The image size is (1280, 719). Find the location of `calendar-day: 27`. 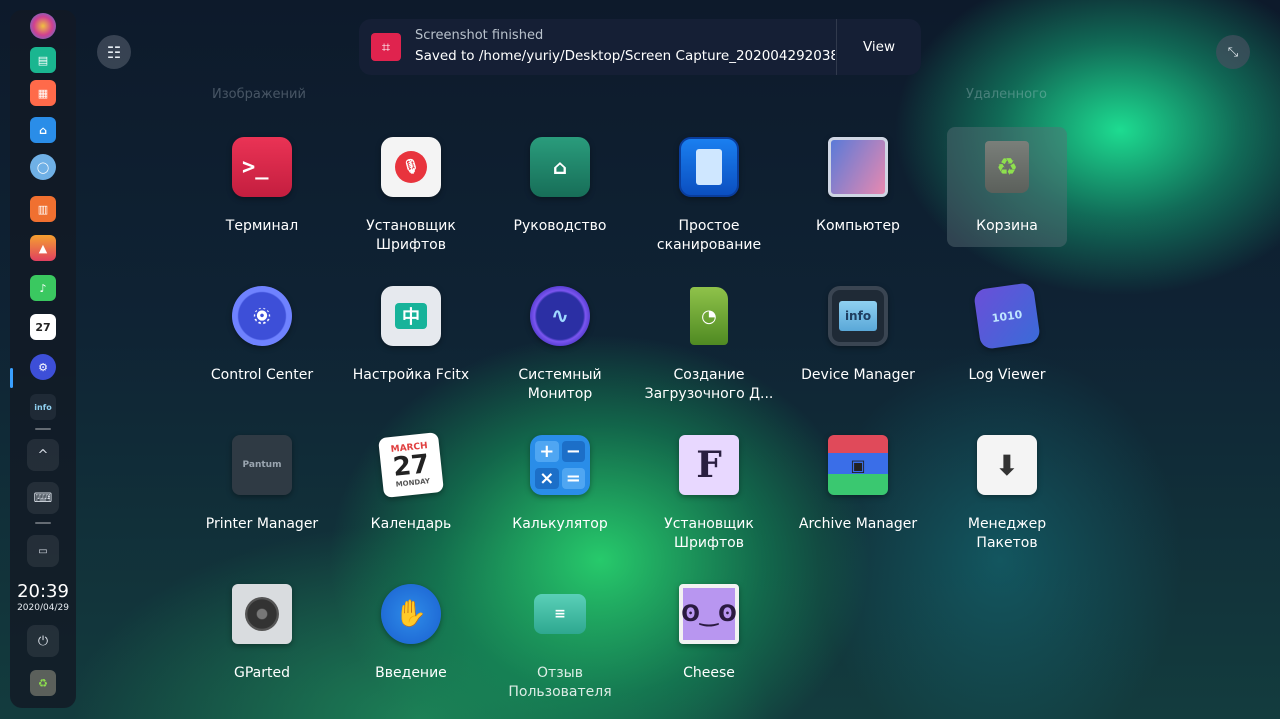

calendar-day: 27 is located at coordinates (411, 466).